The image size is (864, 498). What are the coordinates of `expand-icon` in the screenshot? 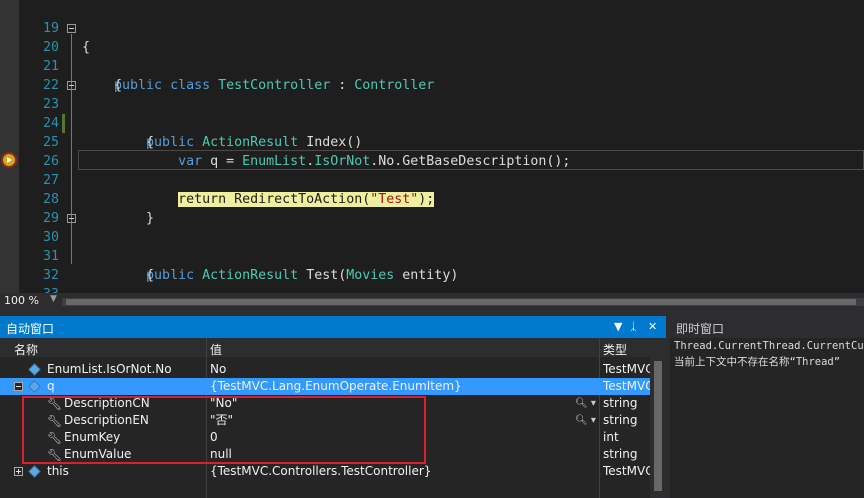 It's located at (18, 471).